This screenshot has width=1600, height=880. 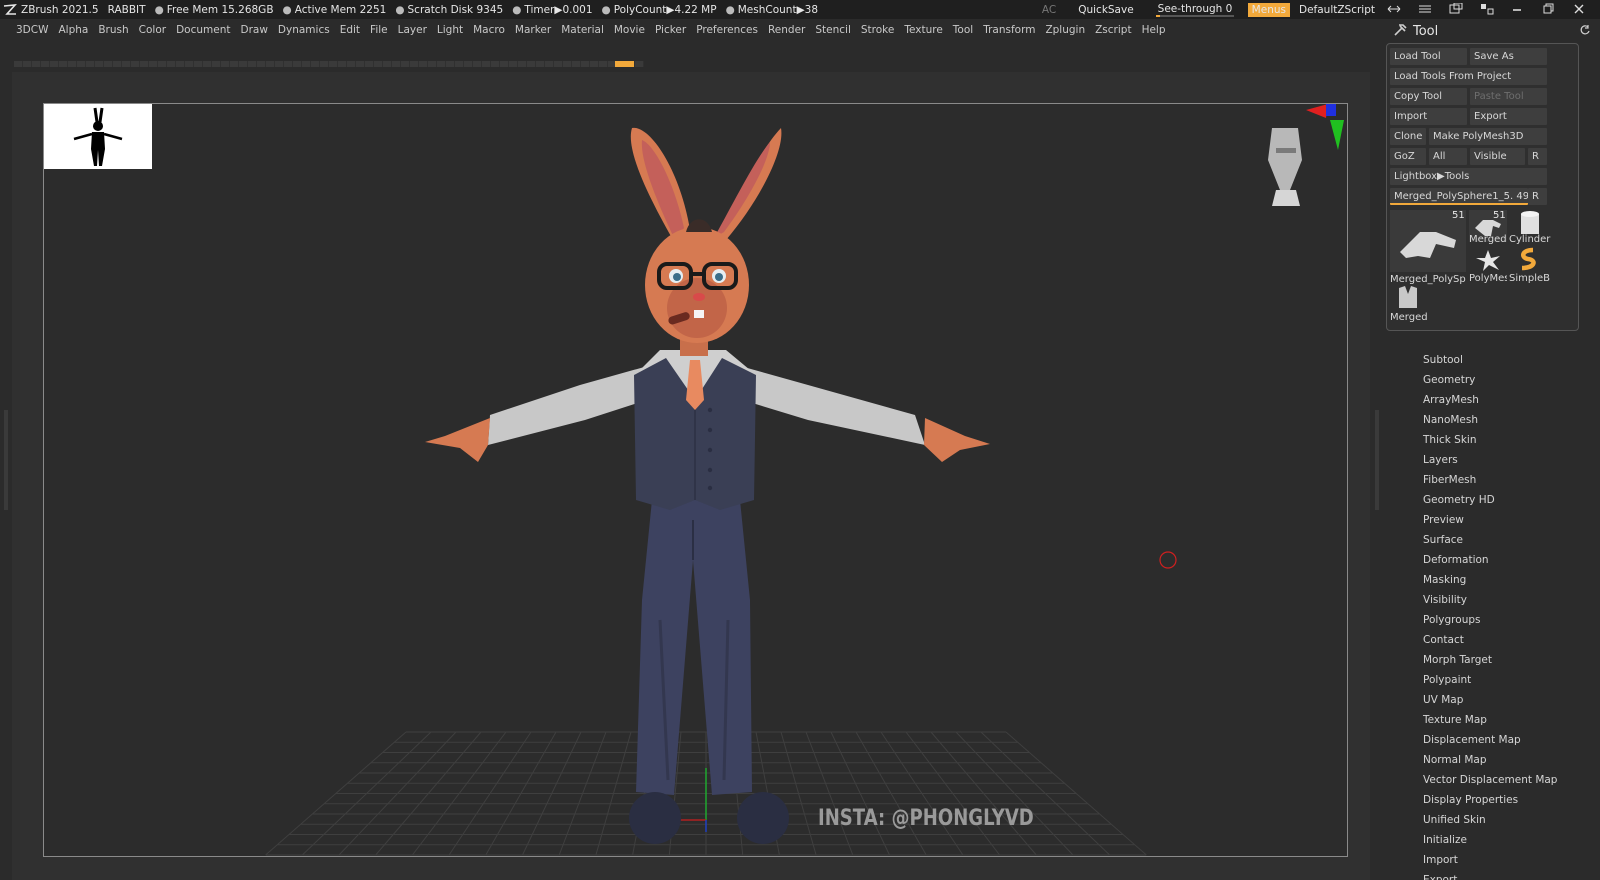 I want to click on clone-button: Clone, so click(x=1408, y=136).